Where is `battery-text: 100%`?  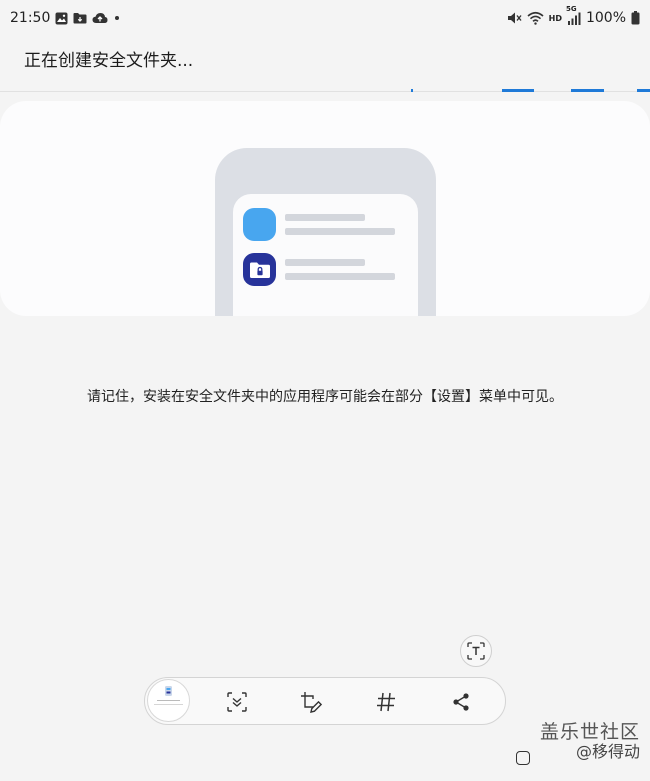 battery-text: 100% is located at coordinates (605, 18).